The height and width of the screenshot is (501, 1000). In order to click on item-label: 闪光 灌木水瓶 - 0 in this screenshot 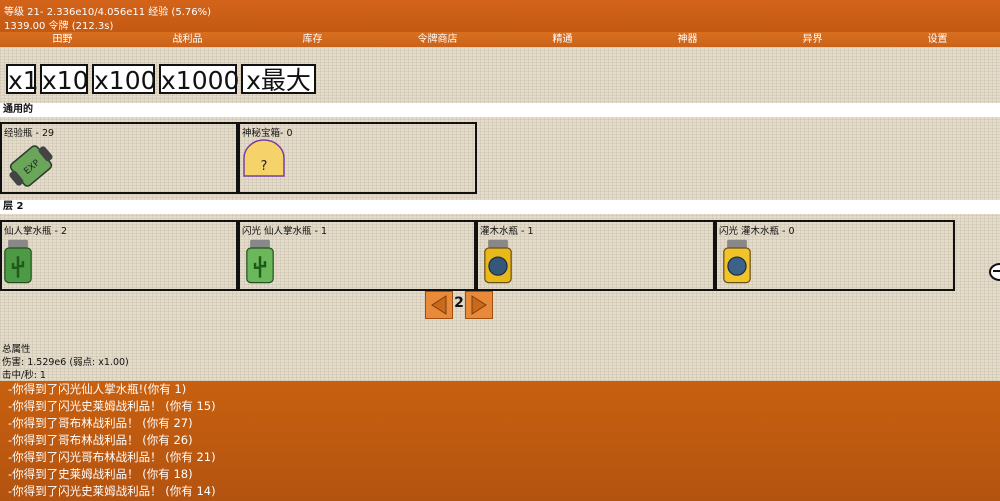, I will do `click(757, 231)`.